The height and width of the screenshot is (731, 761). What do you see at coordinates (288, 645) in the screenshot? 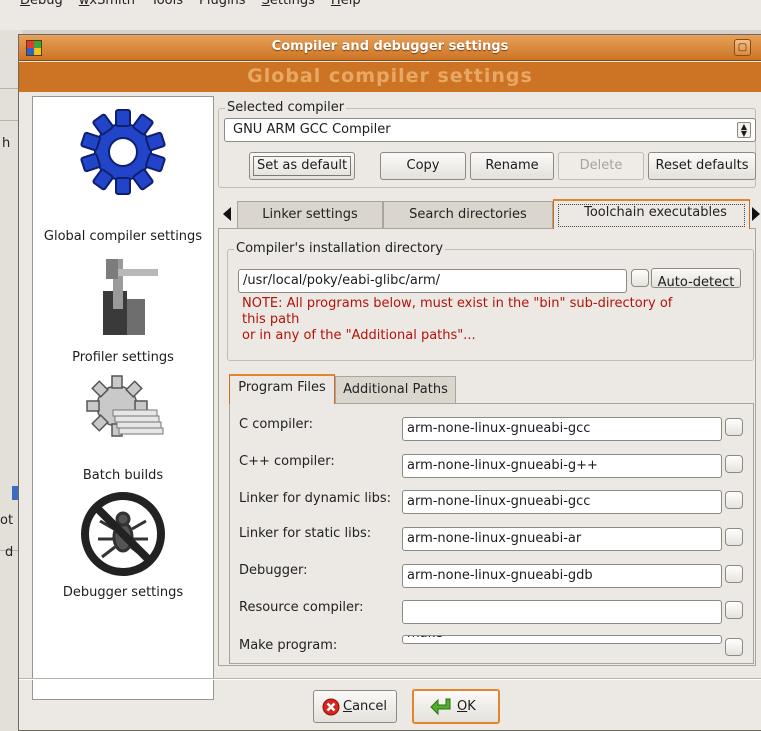
I see `make-program-label: Make program:` at bounding box center [288, 645].